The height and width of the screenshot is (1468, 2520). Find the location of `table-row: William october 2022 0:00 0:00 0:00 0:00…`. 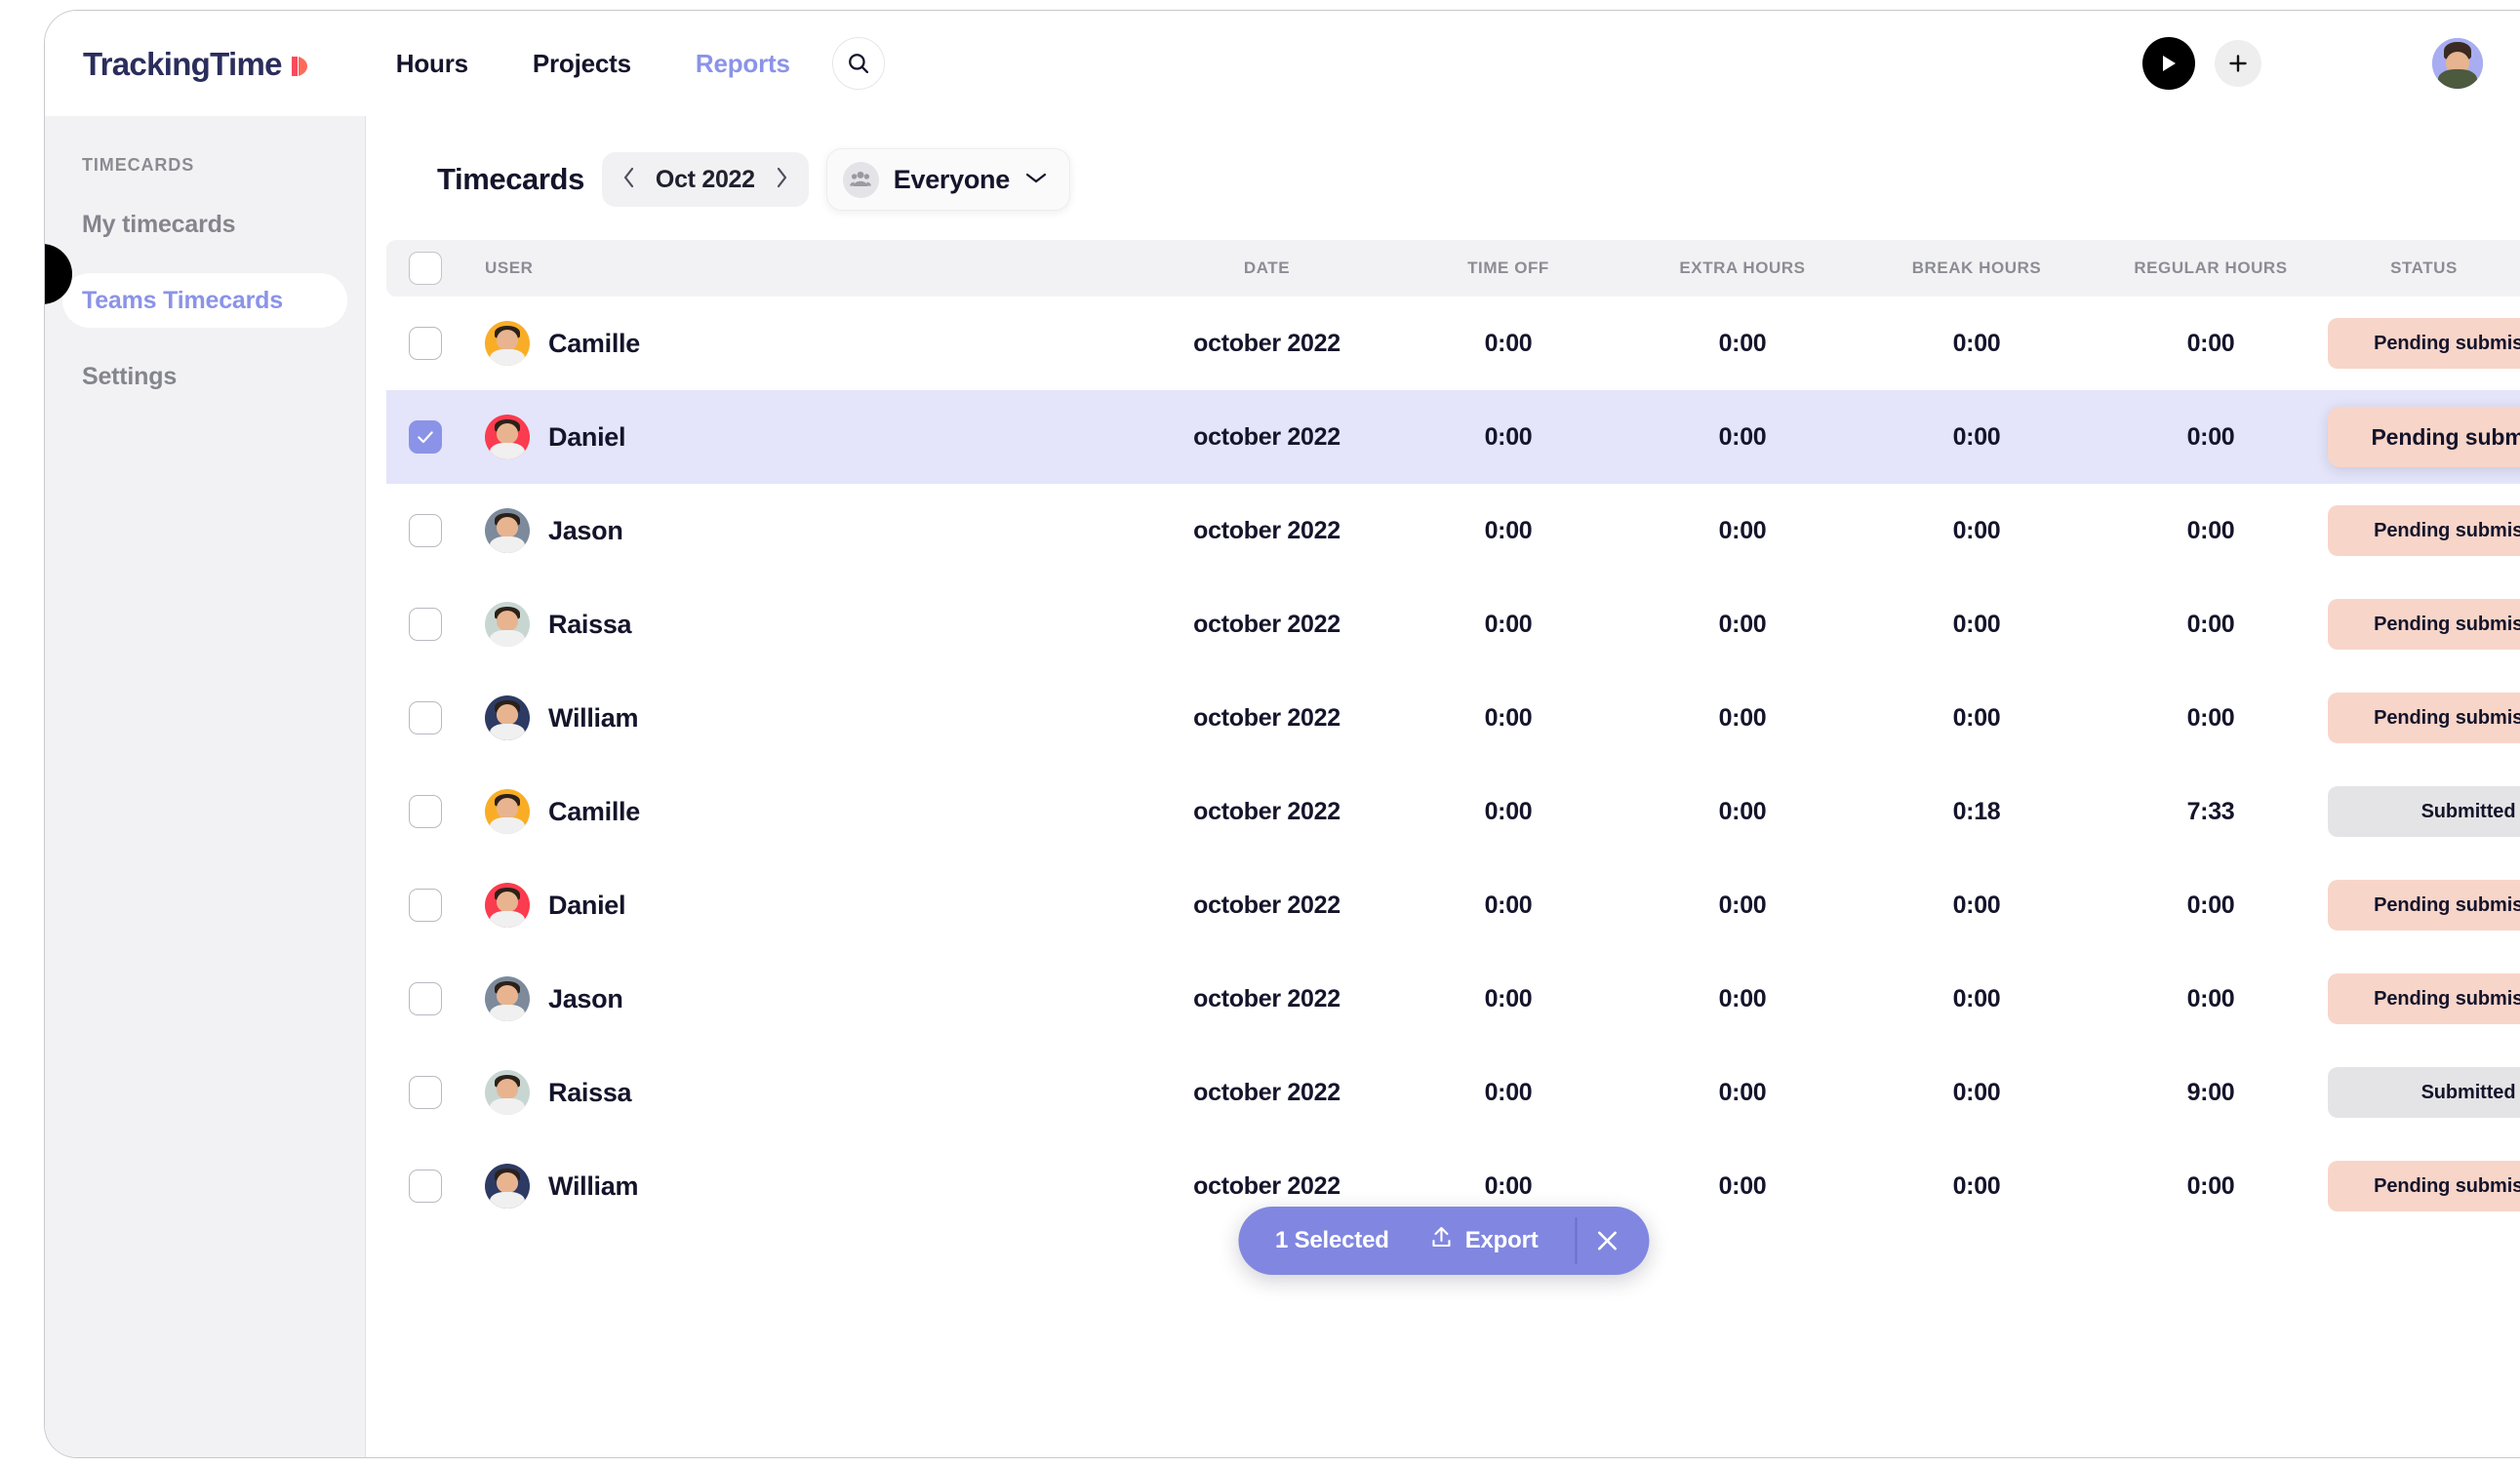

table-row: William october 2022 0:00 0:00 0:00 0:00… is located at coordinates (1453, 718).